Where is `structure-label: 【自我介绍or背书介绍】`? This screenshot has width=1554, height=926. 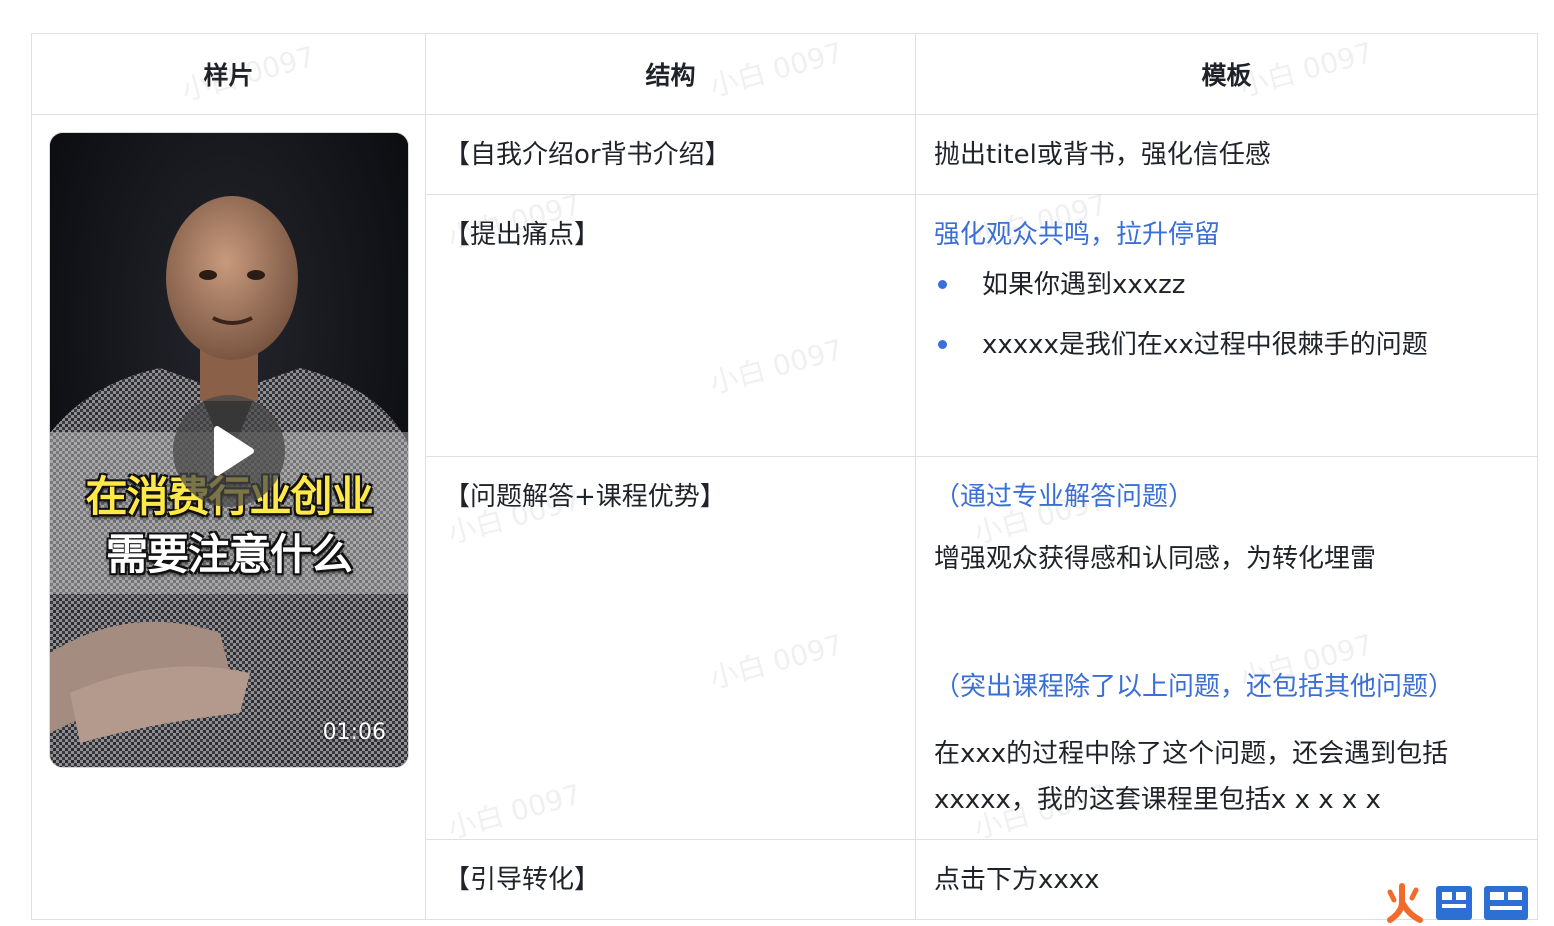
structure-label: 【自我介绍or背书介绍】 is located at coordinates (587, 155).